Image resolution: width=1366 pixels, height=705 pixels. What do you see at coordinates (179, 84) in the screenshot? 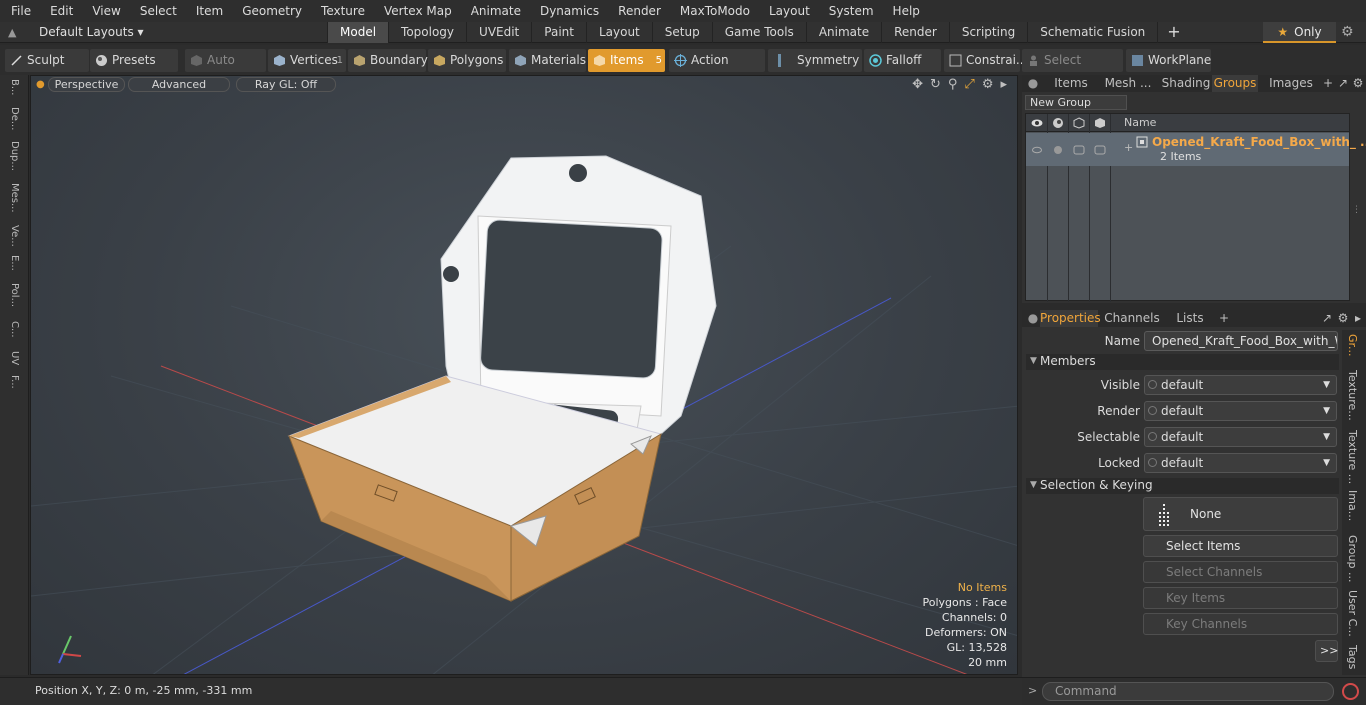
I see `shading-mode-button: Advanced` at bounding box center [179, 84].